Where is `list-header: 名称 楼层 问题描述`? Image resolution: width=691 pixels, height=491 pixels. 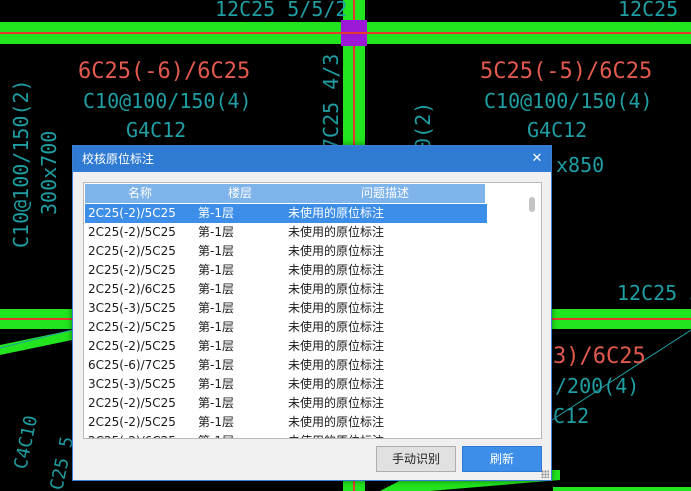 list-header: 名称 楼层 问题描述 is located at coordinates (285, 193).